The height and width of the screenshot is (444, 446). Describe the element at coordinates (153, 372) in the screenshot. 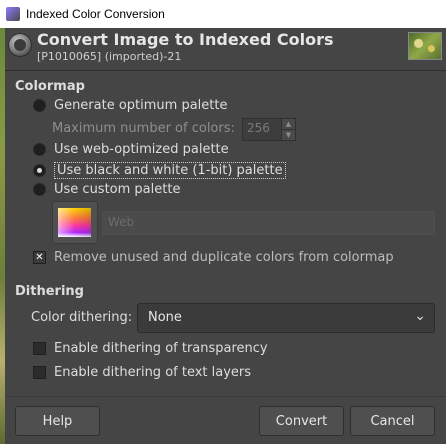

I see `dither-text-layers-label: Enable dithering of text layers` at that location.